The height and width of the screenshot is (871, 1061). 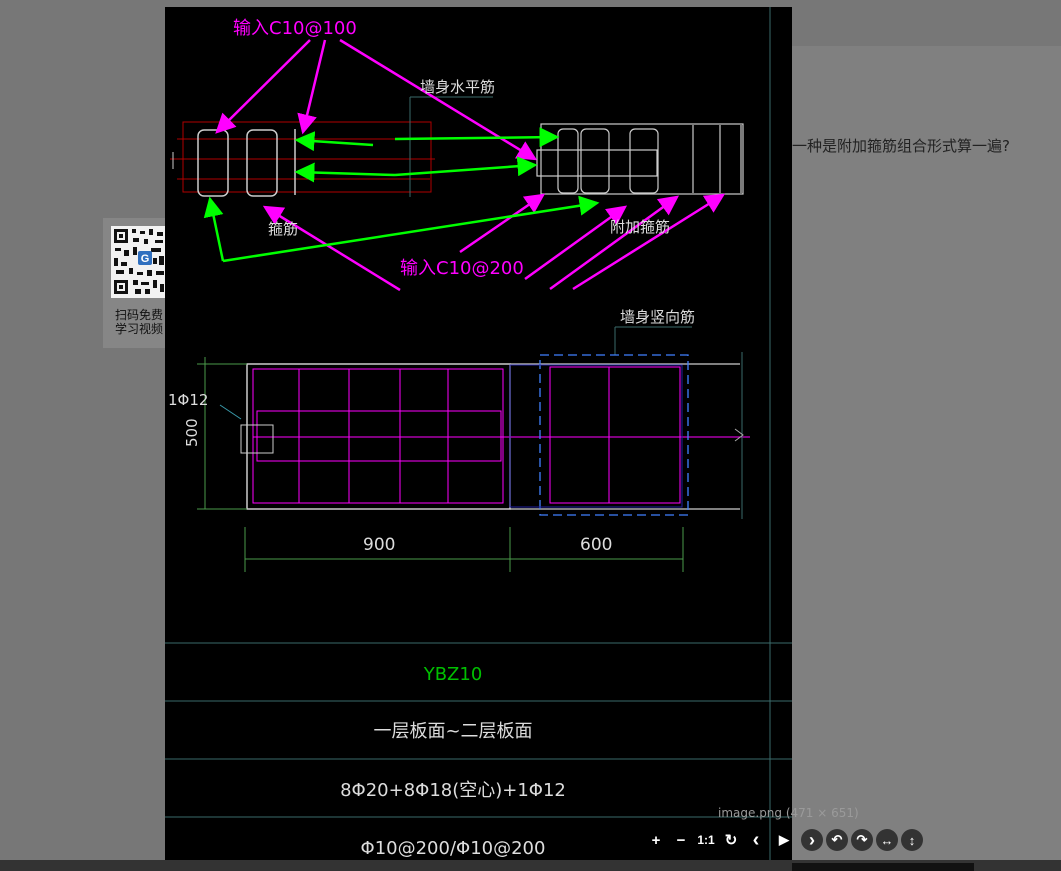 I want to click on next-icon: ›, so click(x=812, y=839).